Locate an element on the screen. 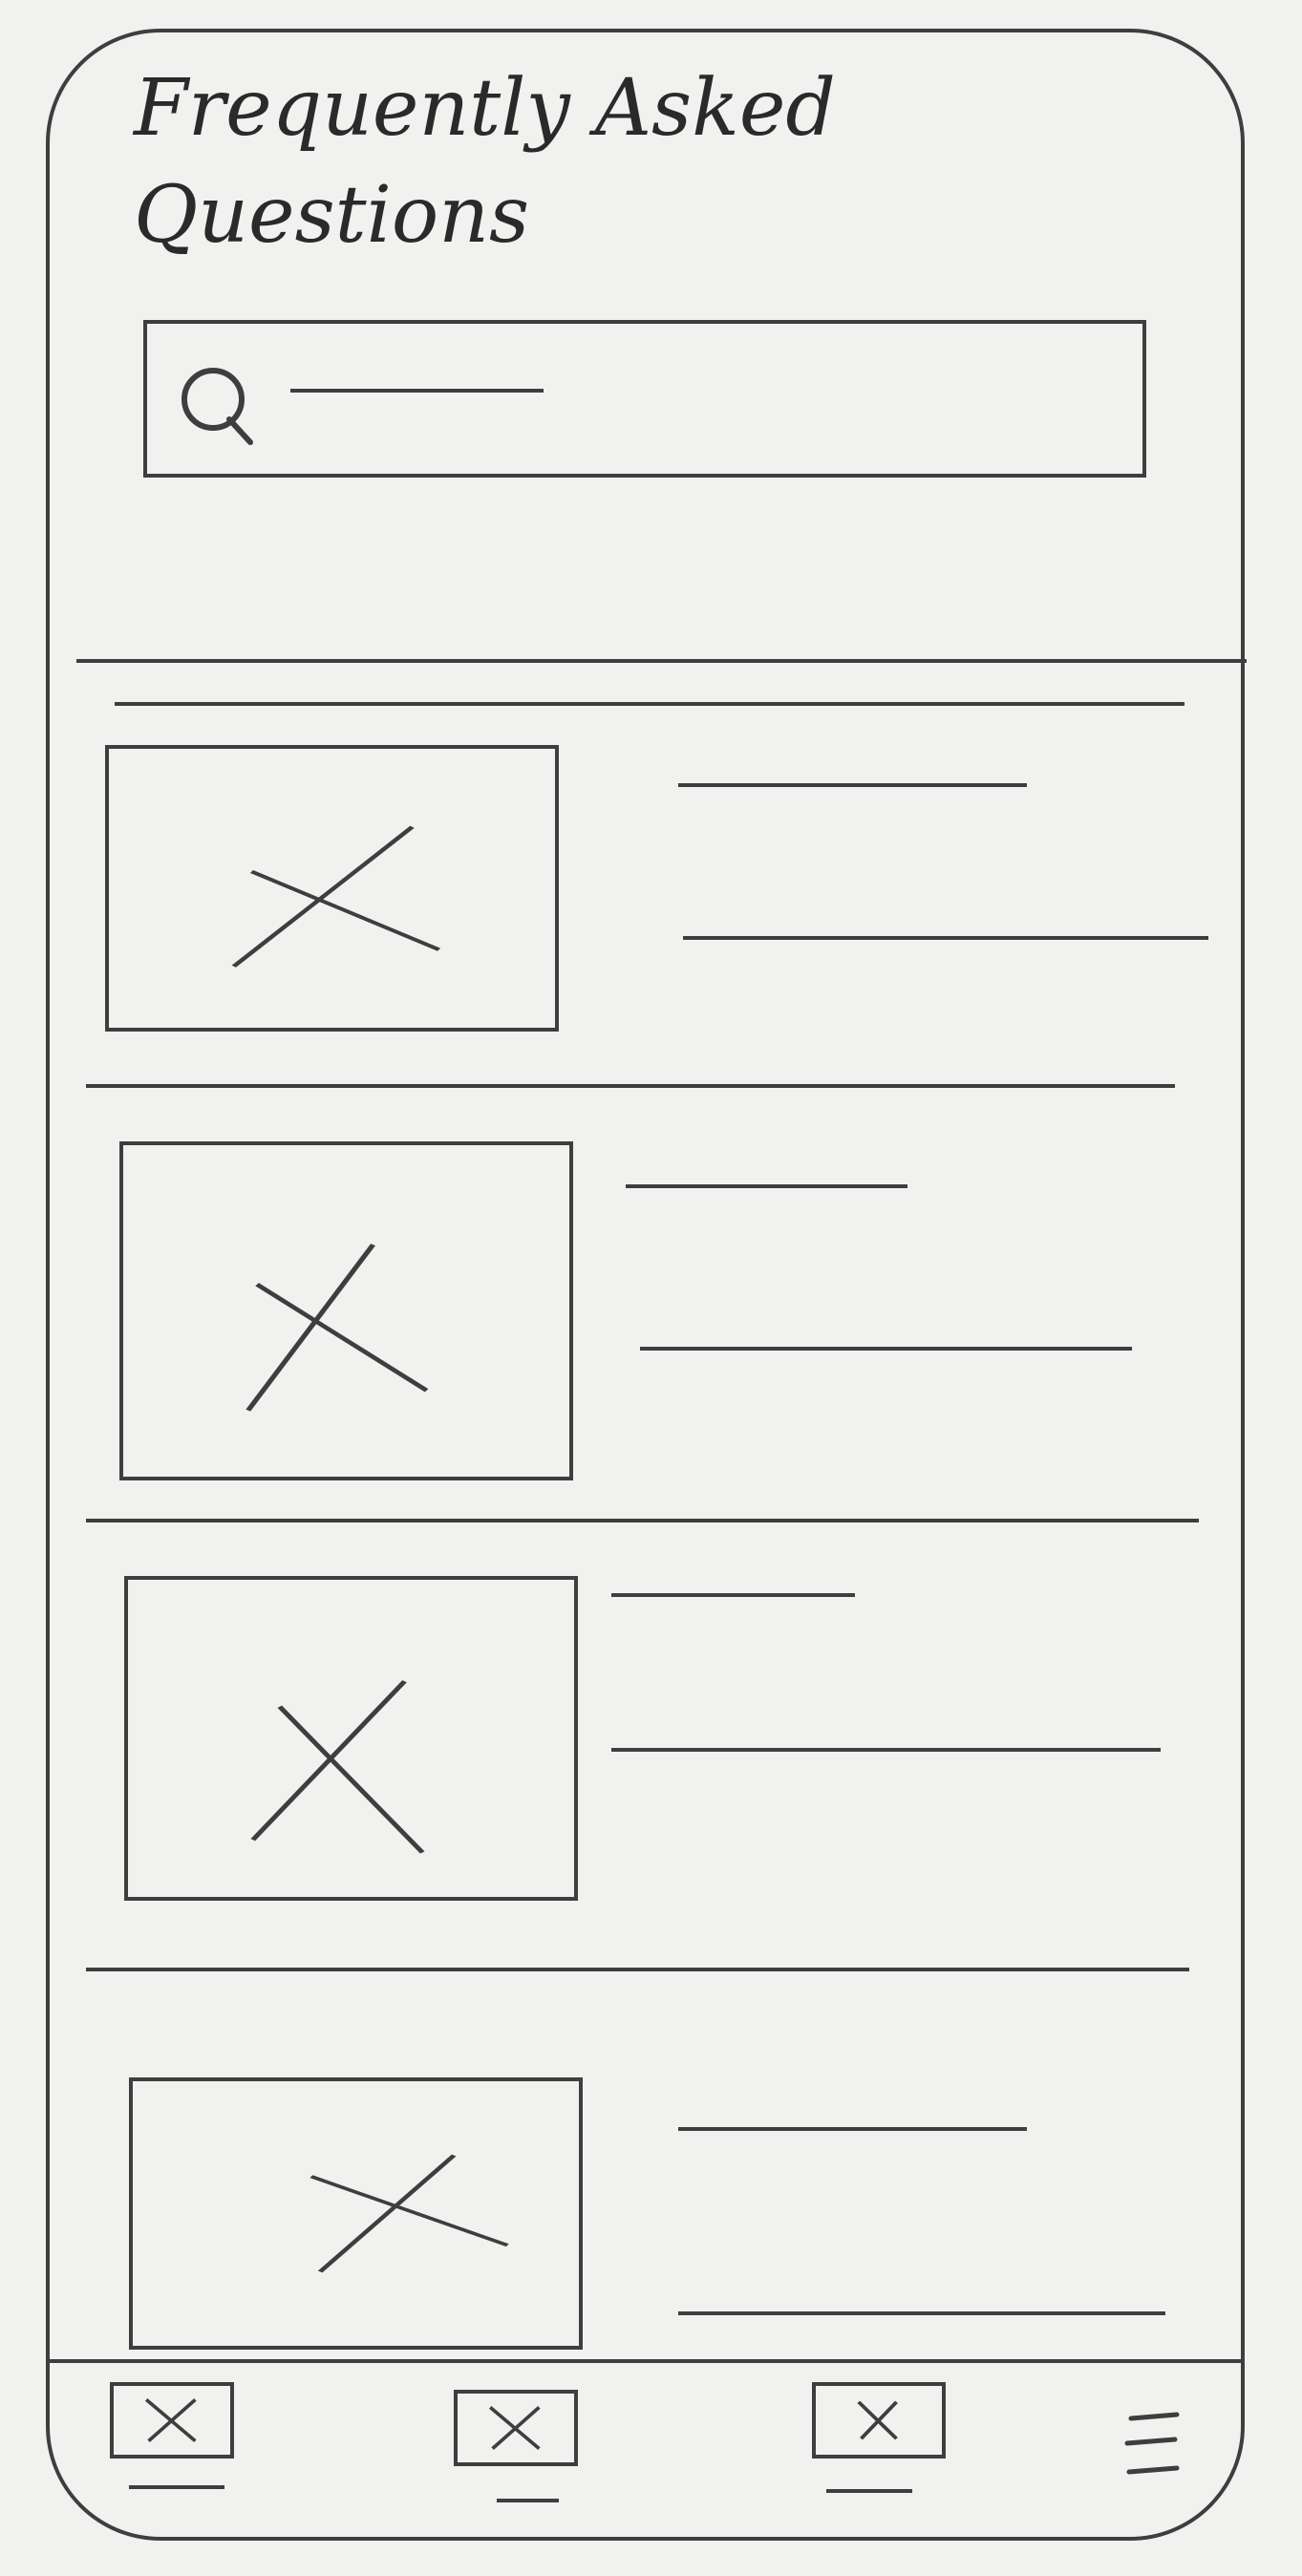  nav-item-3-box is located at coordinates (879, 2420).